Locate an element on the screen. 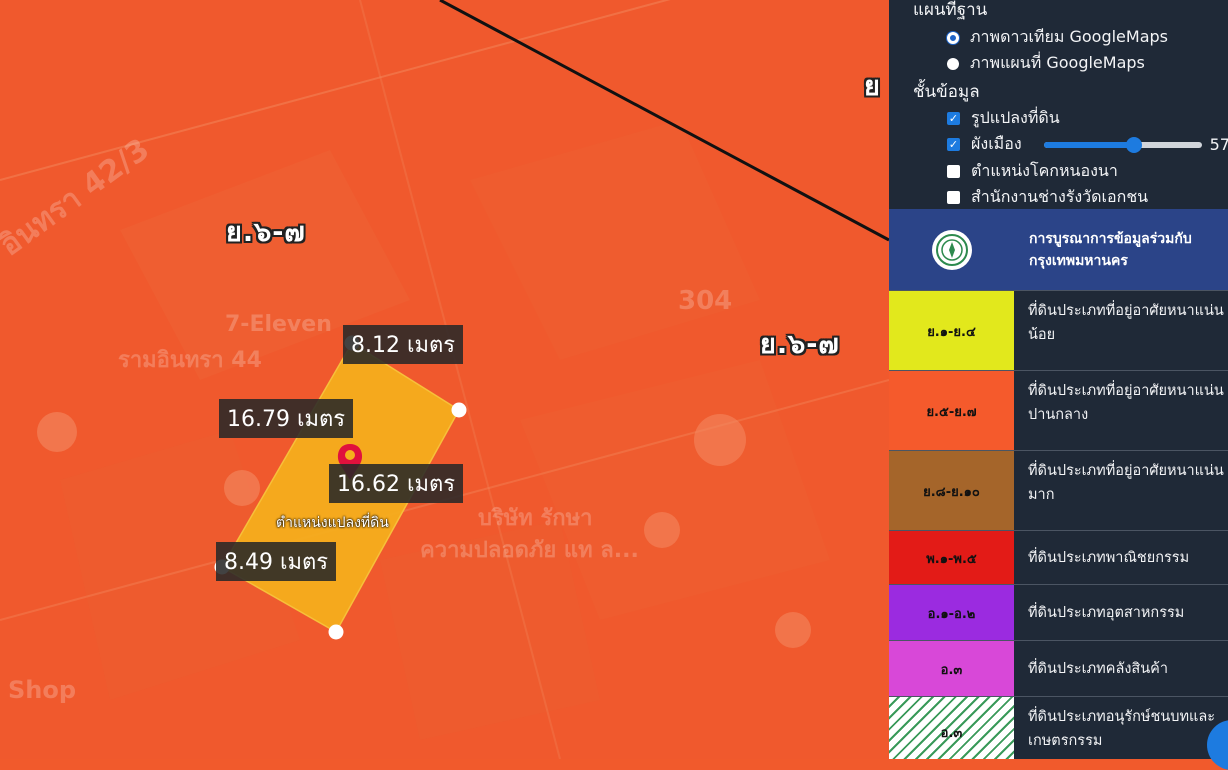 The width and height of the screenshot is (1228, 770). layers-heading: ชั้นข้อมูล is located at coordinates (946, 92).